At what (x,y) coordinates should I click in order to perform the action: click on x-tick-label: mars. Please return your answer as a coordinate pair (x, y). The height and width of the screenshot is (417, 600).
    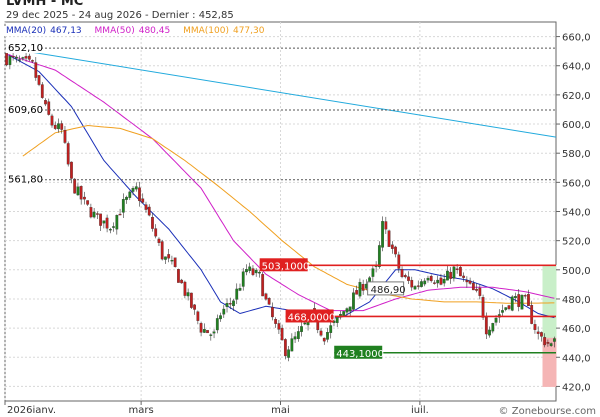
    Looking at the image, I should click on (141, 409).